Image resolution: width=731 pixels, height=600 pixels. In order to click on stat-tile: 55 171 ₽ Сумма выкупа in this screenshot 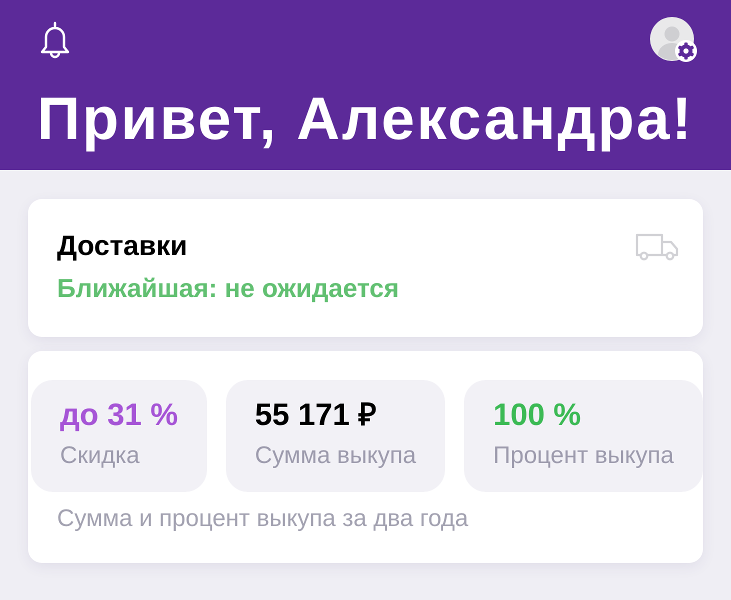, I will do `click(336, 436)`.